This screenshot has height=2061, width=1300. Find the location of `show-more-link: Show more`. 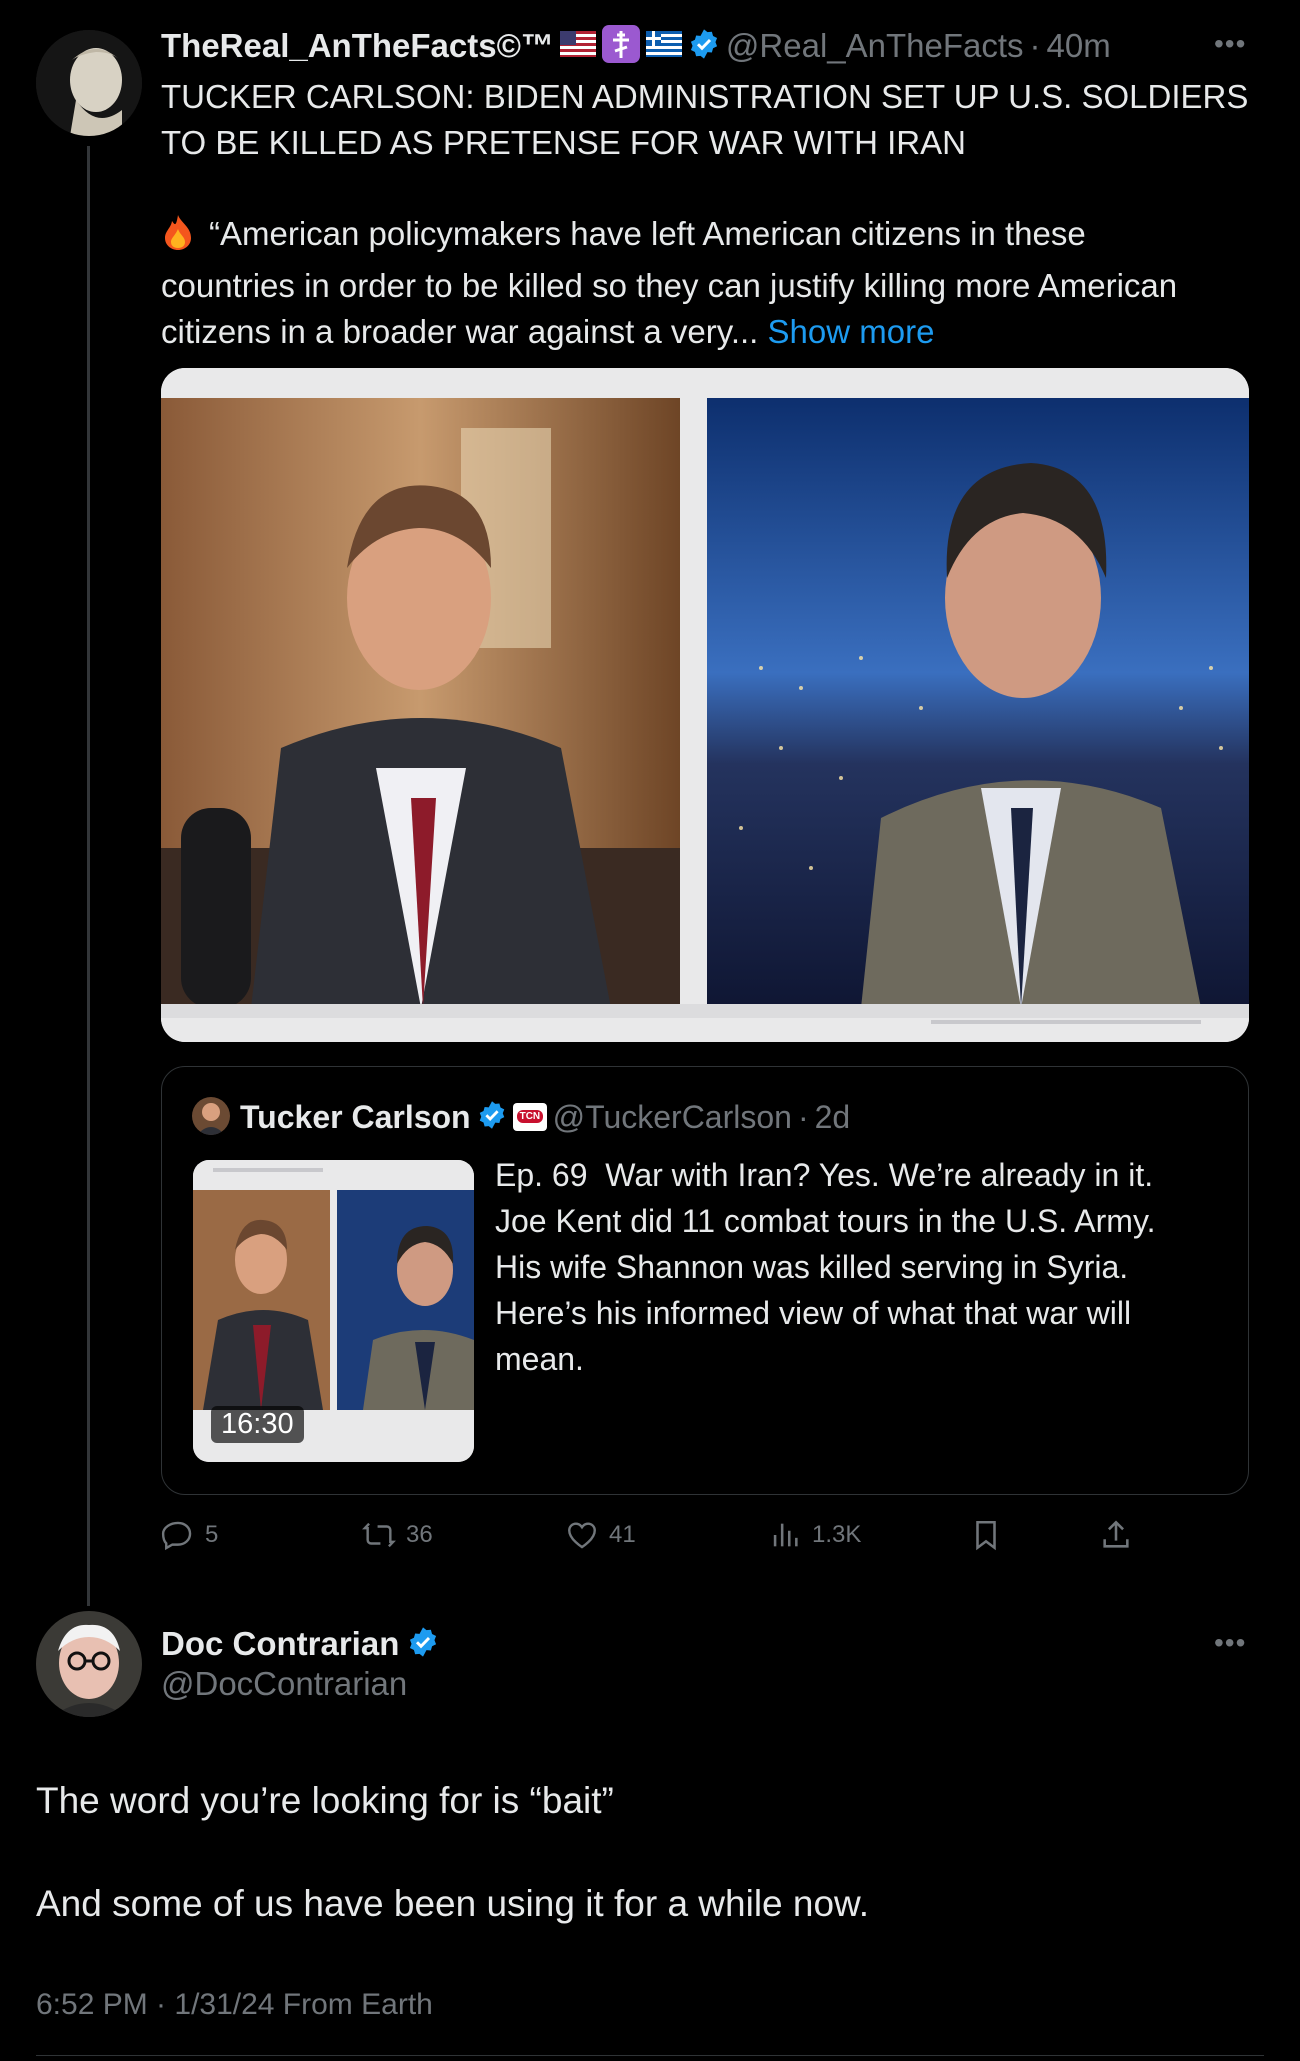

show-more-link: Show more is located at coordinates (851, 331).